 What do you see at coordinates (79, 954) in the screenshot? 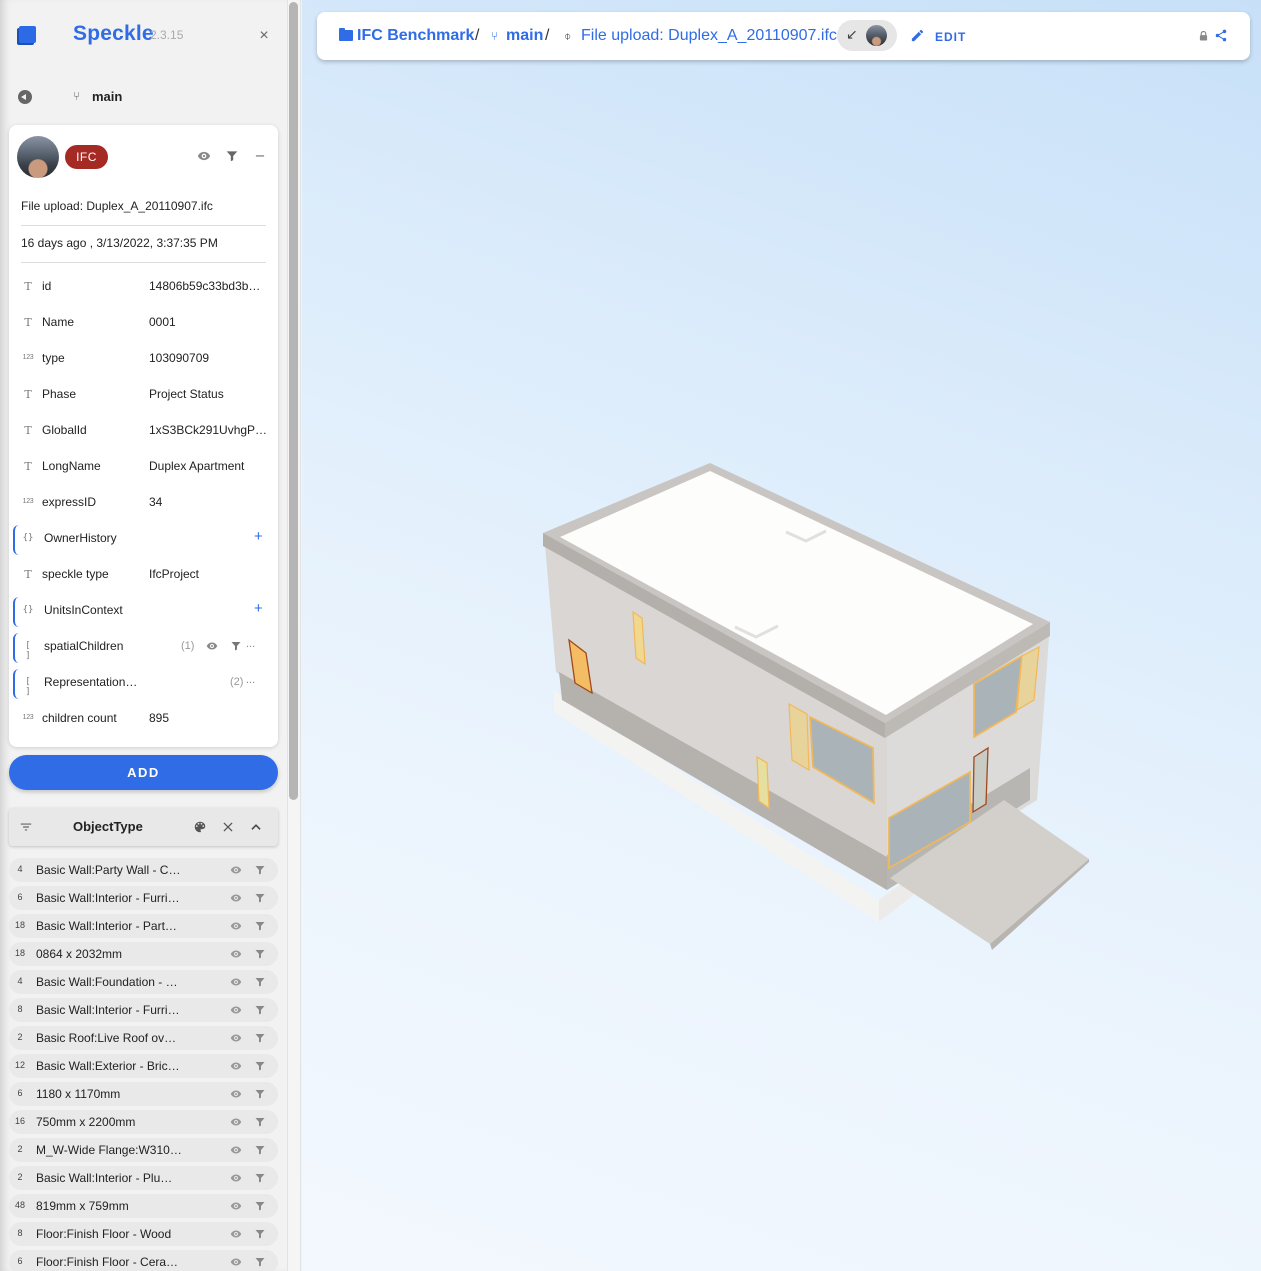
I see `object-type-name: 0864 x 2032mm` at bounding box center [79, 954].